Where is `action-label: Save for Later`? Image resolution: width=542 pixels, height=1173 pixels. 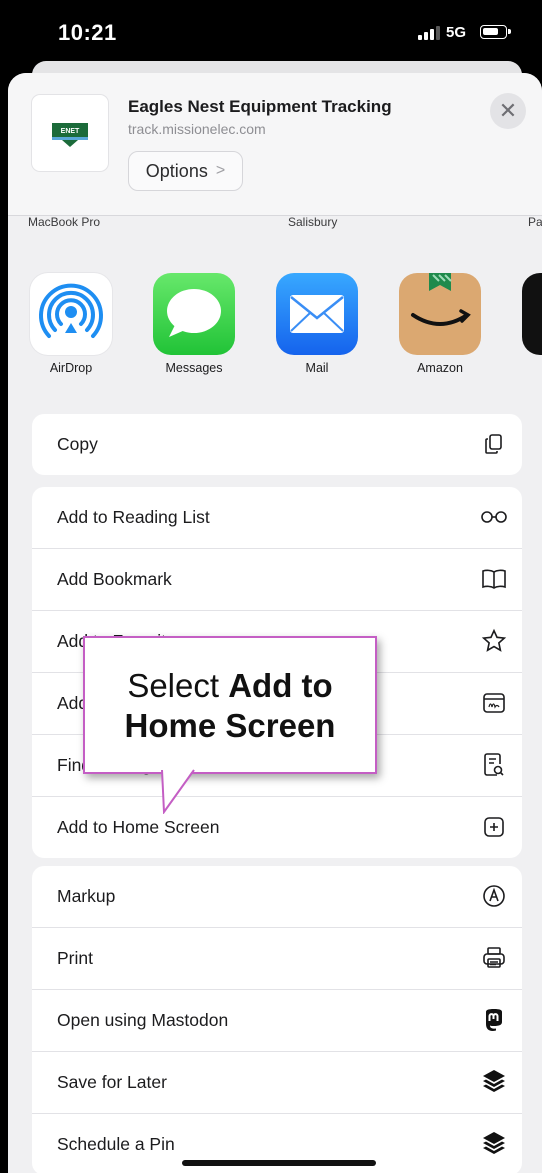
action-label: Save for Later is located at coordinates (112, 1082).